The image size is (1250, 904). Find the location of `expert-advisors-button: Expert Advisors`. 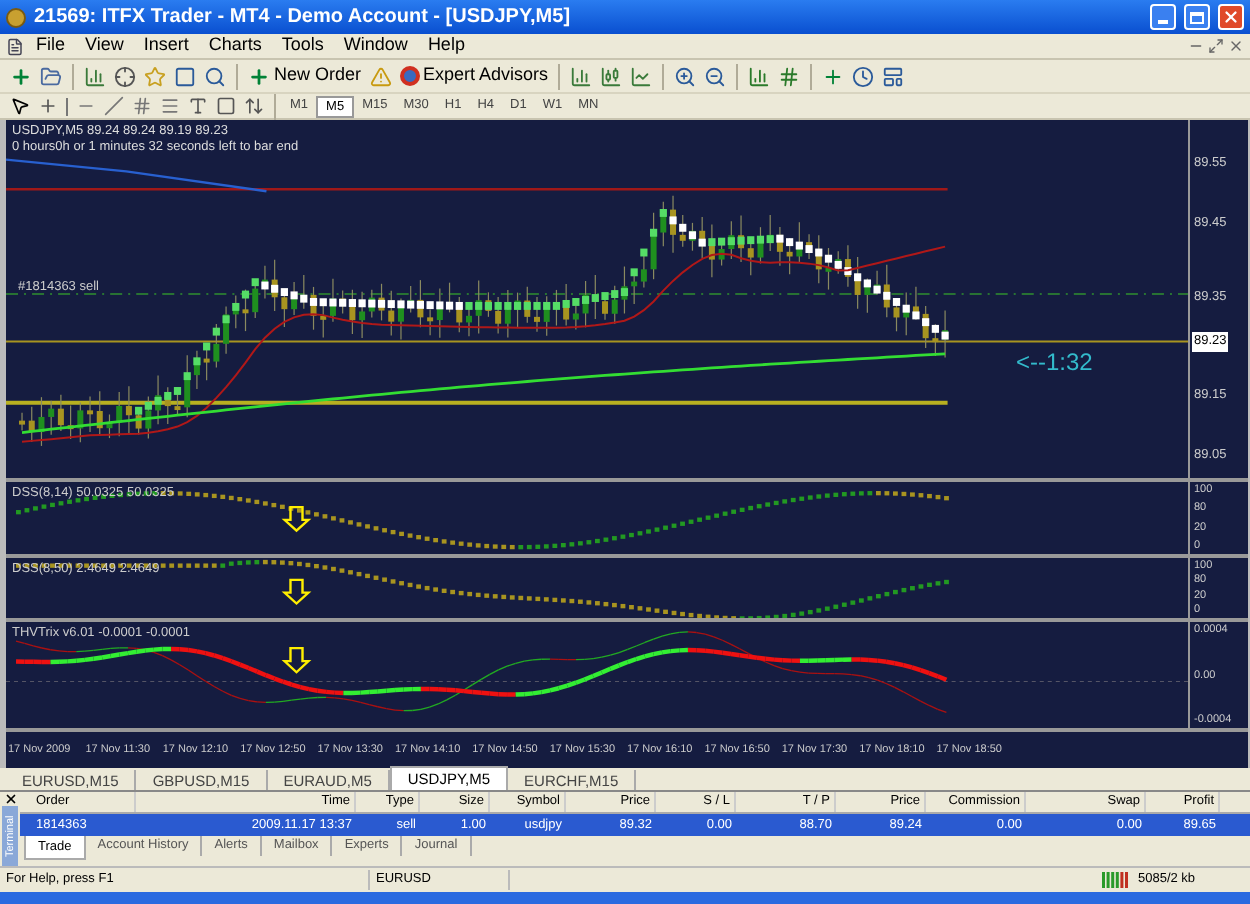

expert-advisors-button: Expert Advisors is located at coordinates (474, 76).